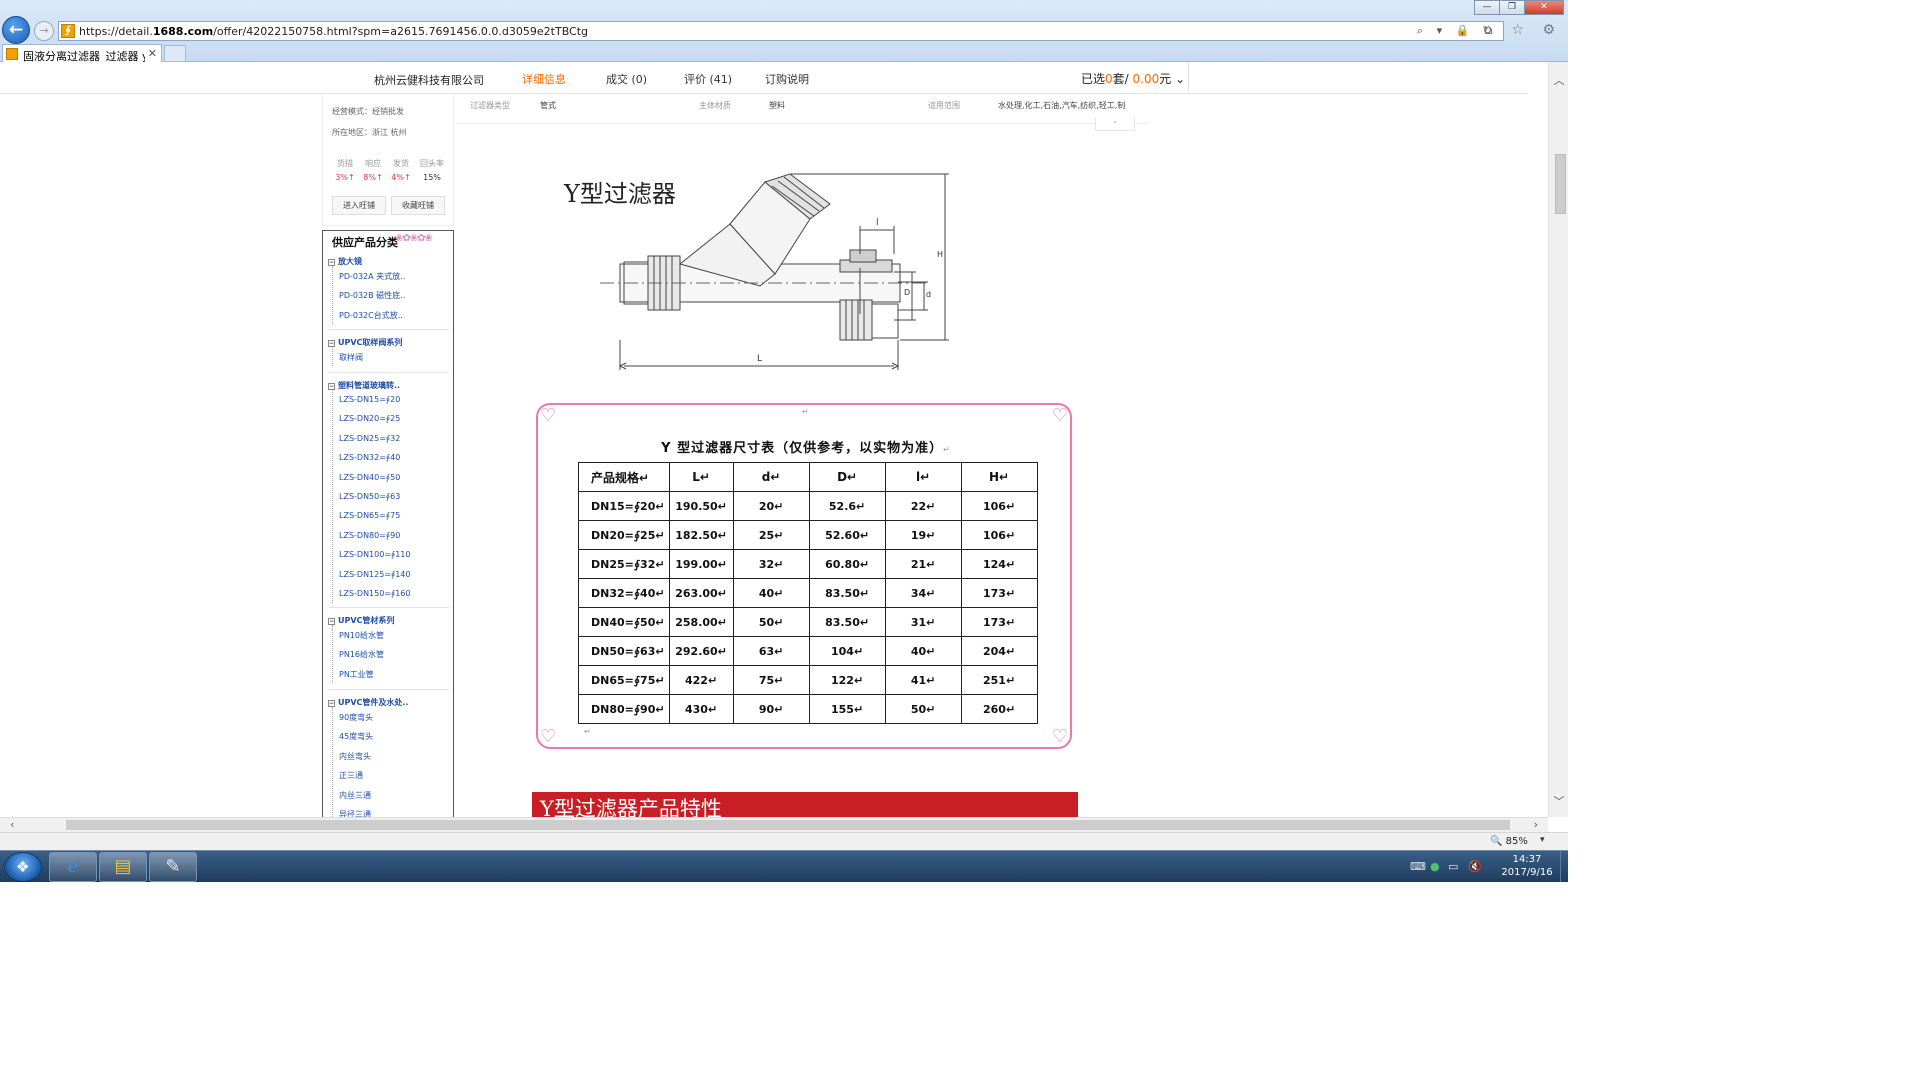 This screenshot has height=1080, width=1920. I want to click on category-item-link: 异径三通, so click(355, 813).